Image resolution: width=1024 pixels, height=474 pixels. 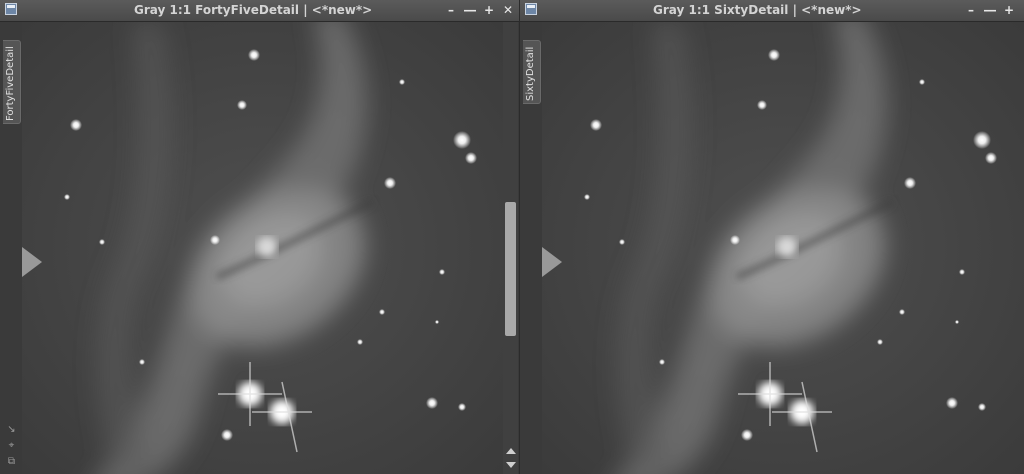 I want to click on vertical-scrollbar, so click(x=510, y=248).